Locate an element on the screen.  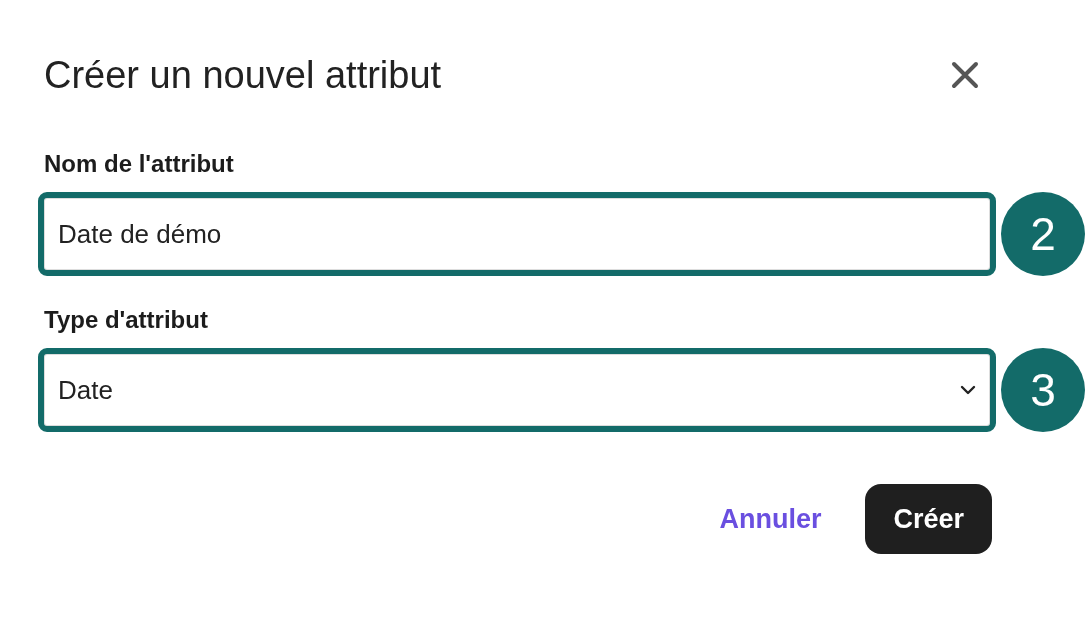
field-label: Nom de l'attribut is located at coordinates (139, 164).